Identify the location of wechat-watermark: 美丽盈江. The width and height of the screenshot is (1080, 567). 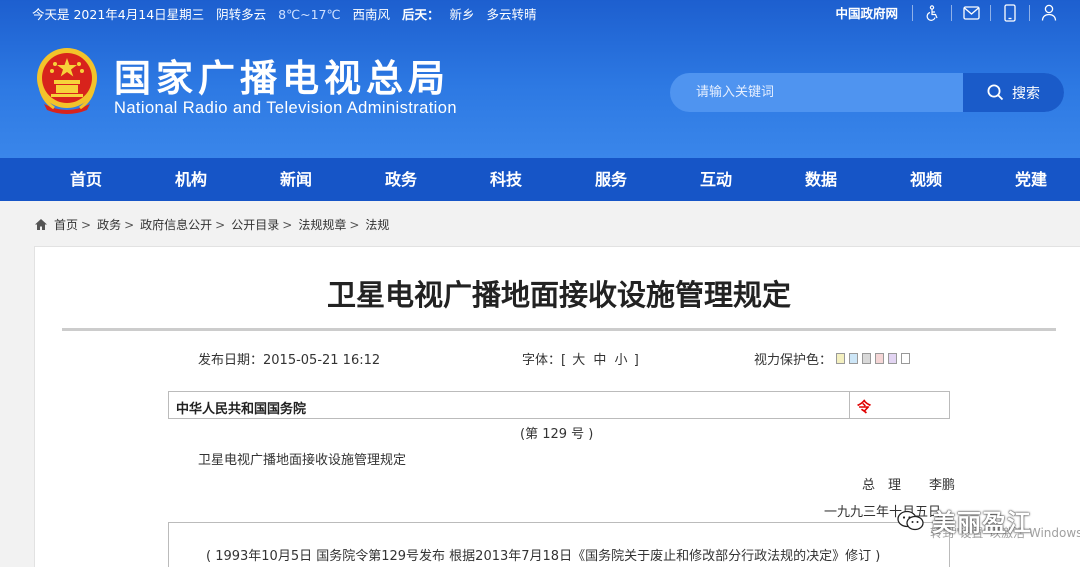
(964, 520).